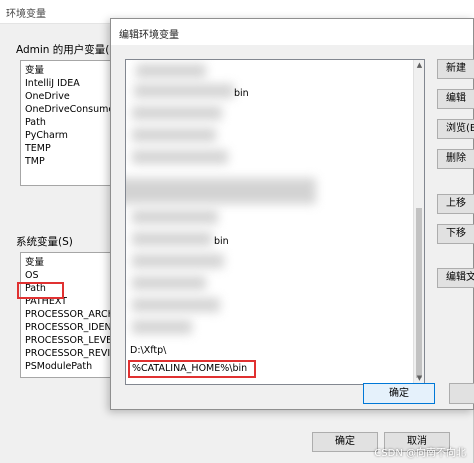 The height and width of the screenshot is (463, 474). Describe the element at coordinates (292, 32) in the screenshot. I see `edit-titlebar: 编辑环境变量` at that location.